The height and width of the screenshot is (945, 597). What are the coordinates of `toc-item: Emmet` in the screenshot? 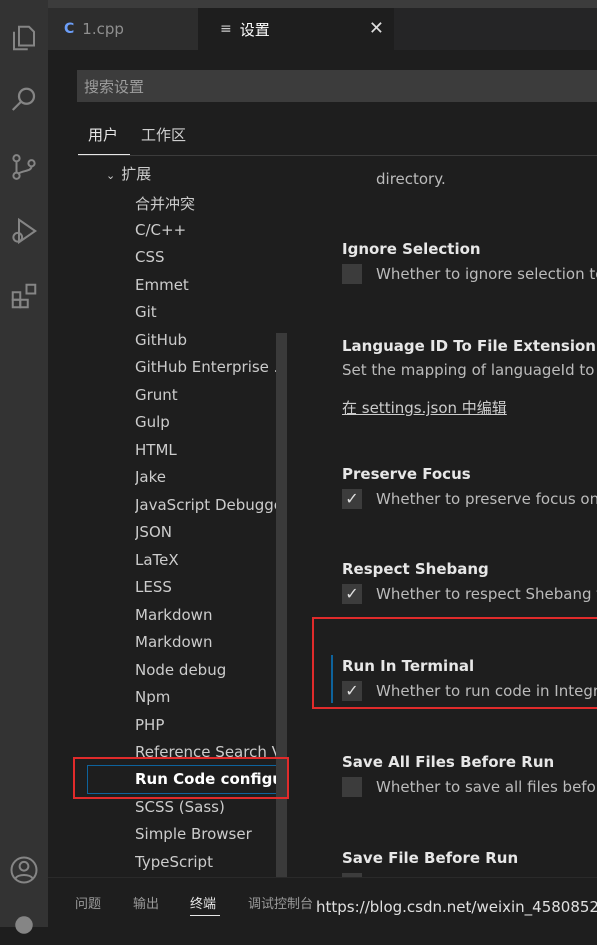 It's located at (162, 285).